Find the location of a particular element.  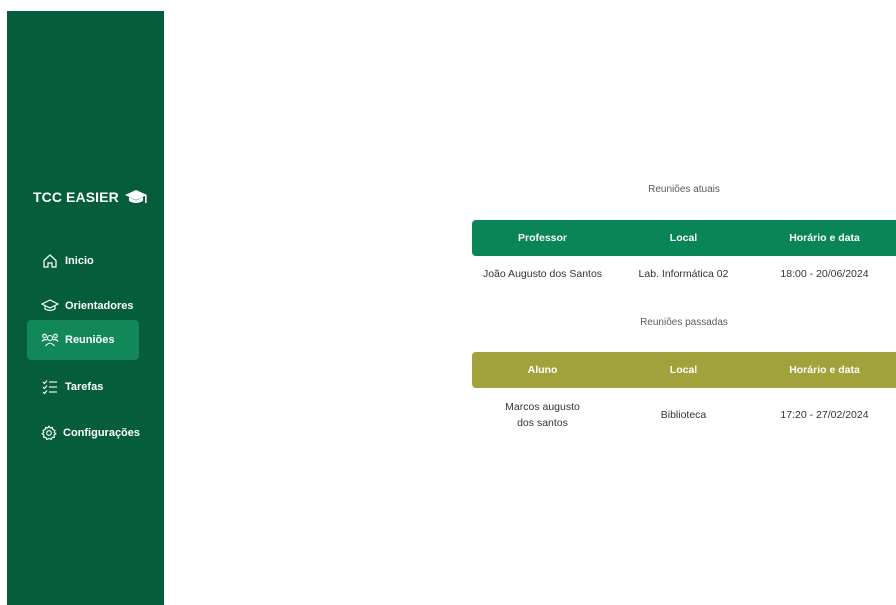

table-cell: 18:00 - 20/06/2024 is located at coordinates (824, 274).